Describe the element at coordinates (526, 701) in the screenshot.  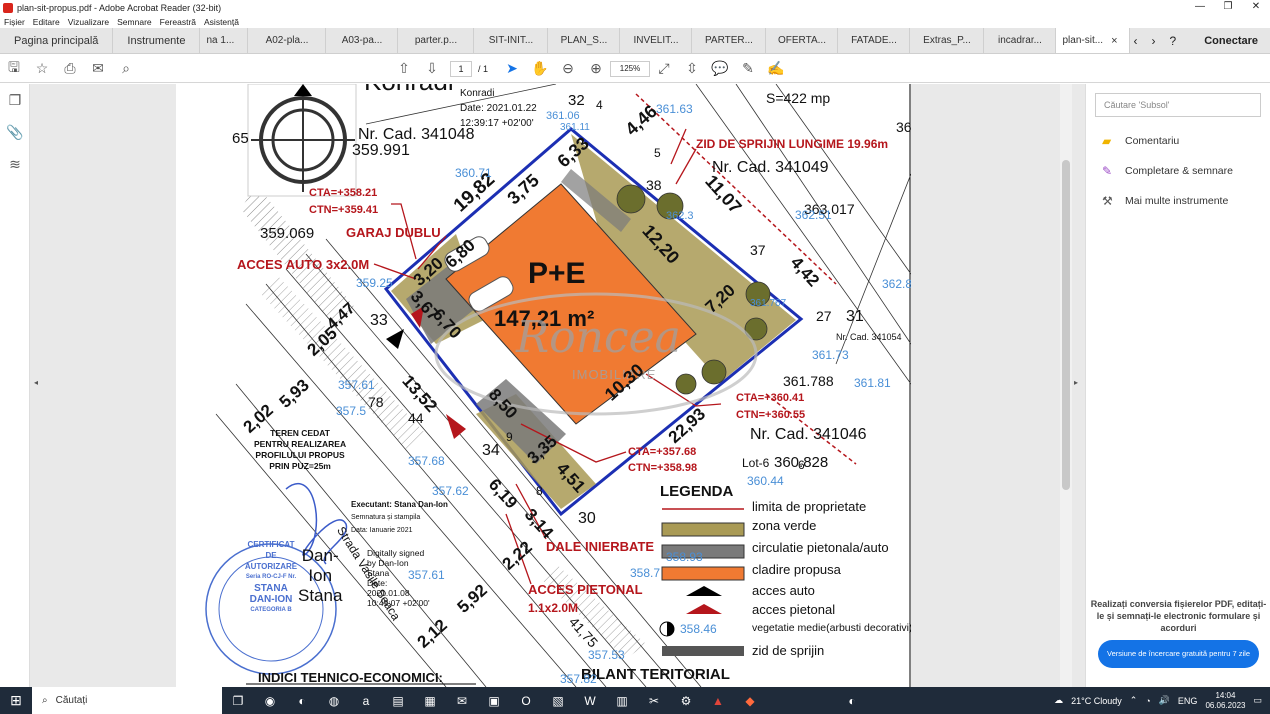
I see `opera-icon: O` at that location.